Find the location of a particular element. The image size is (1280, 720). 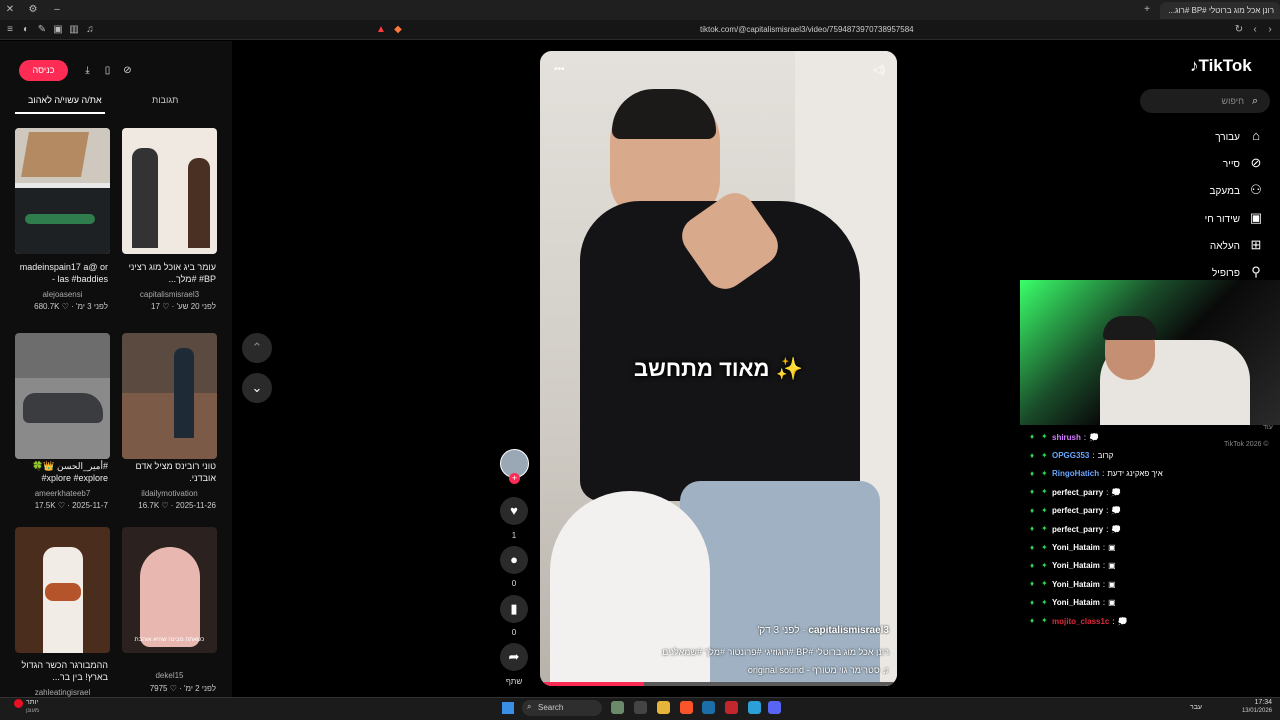

card-author: capitalismisrael3 is located at coordinates (169, 294).